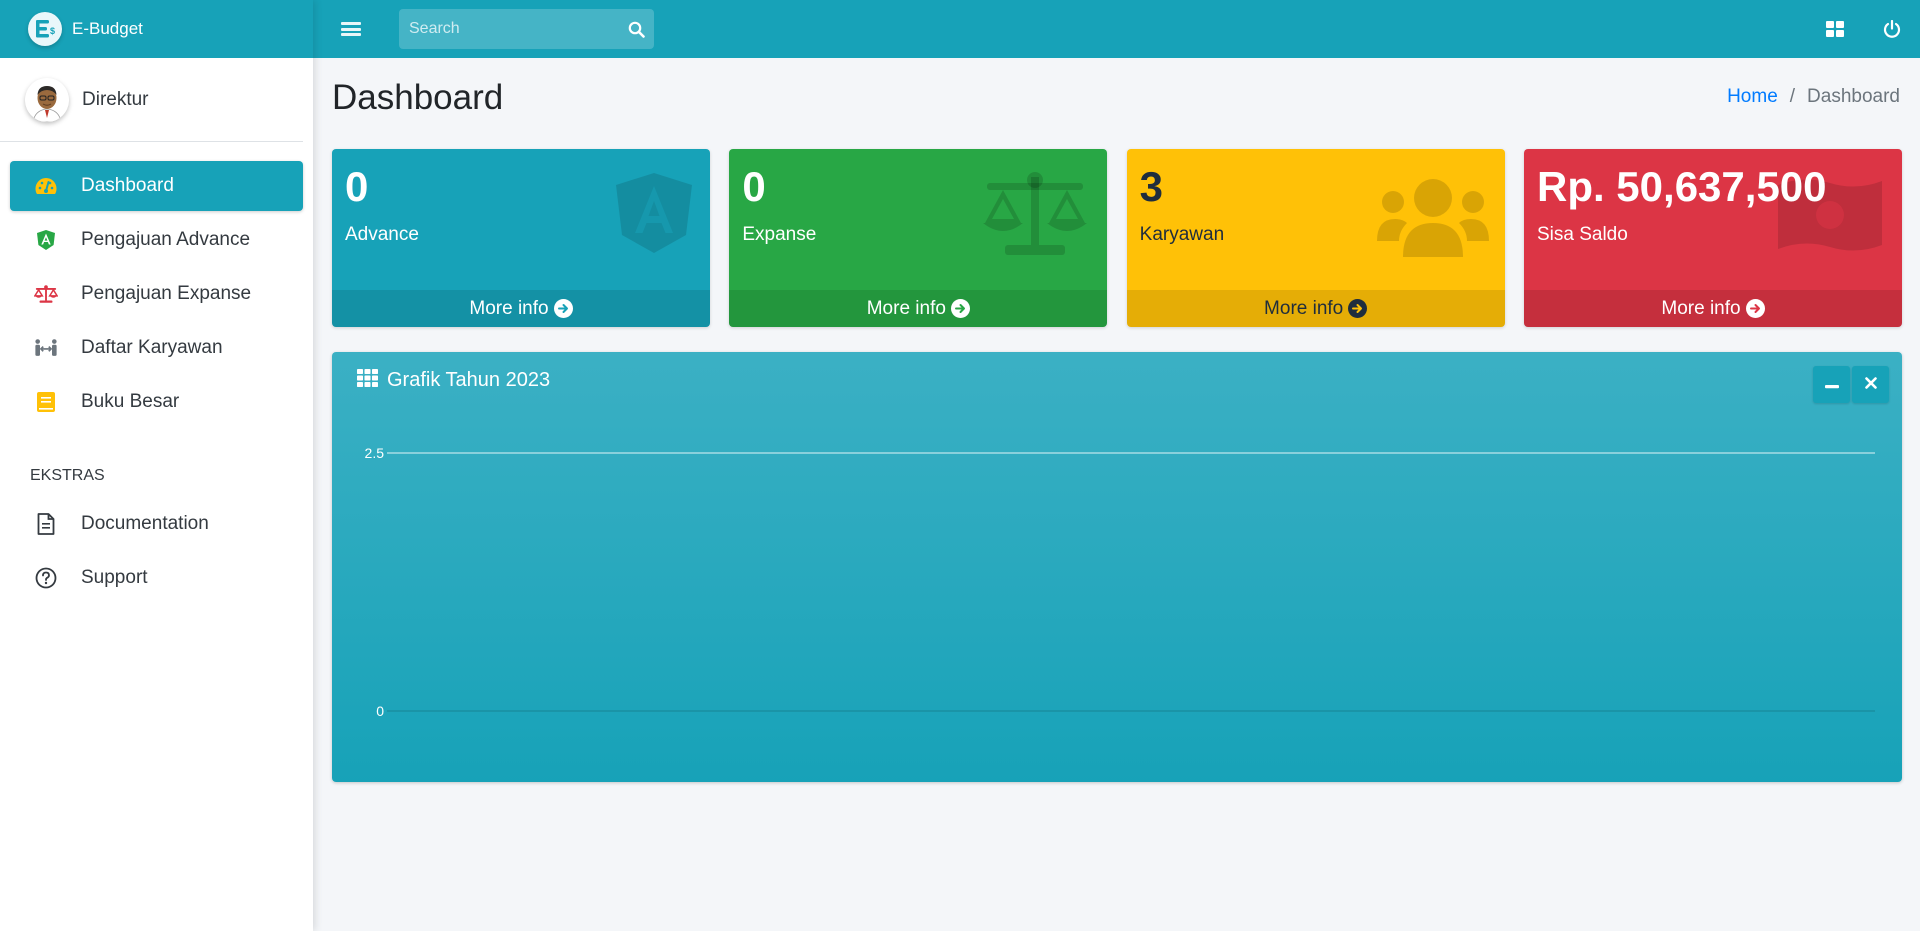 The height and width of the screenshot is (931, 1920). Describe the element at coordinates (636, 29) in the screenshot. I see `search-icon` at that location.